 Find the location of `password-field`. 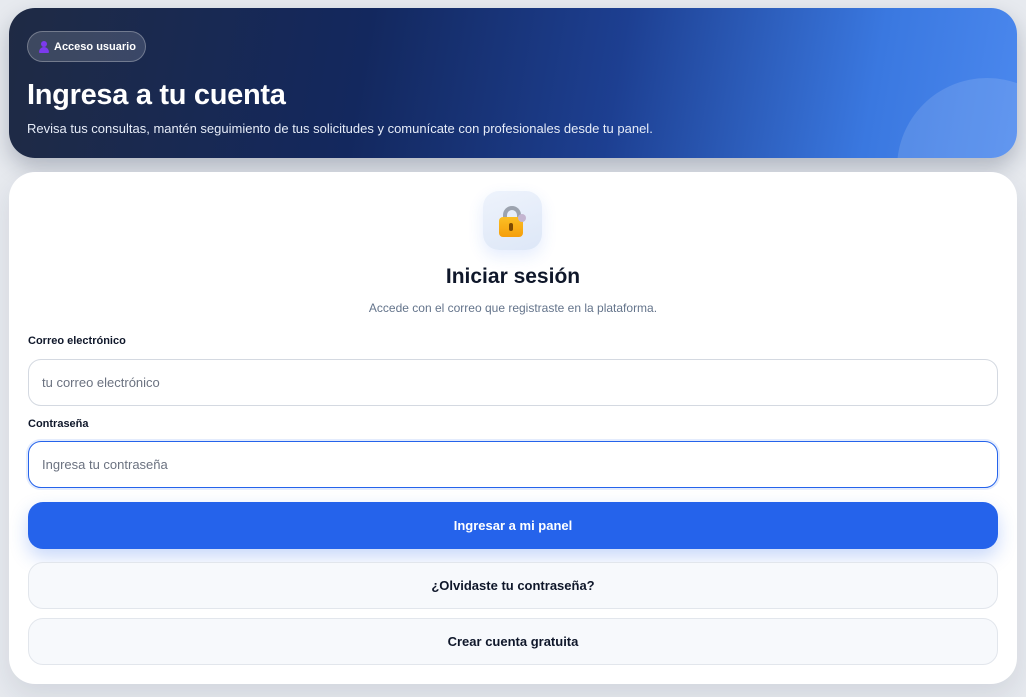

password-field is located at coordinates (513, 464).